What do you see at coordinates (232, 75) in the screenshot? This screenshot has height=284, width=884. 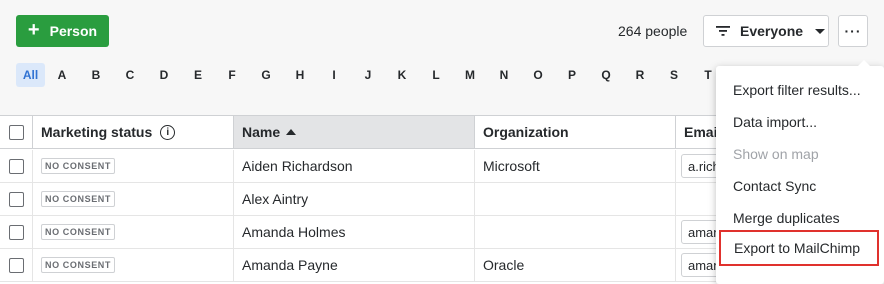 I see `alpha-letter: F` at bounding box center [232, 75].